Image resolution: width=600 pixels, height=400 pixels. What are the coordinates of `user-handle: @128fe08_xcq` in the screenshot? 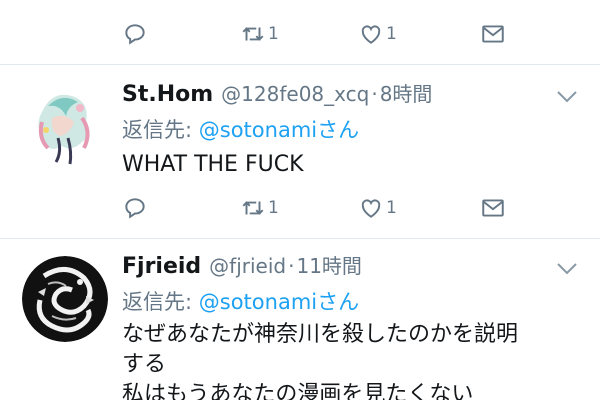 It's located at (295, 94).